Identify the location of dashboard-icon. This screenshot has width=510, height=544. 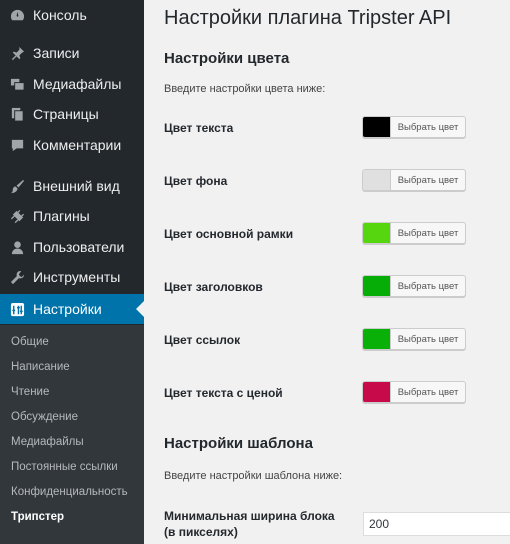
(17, 15).